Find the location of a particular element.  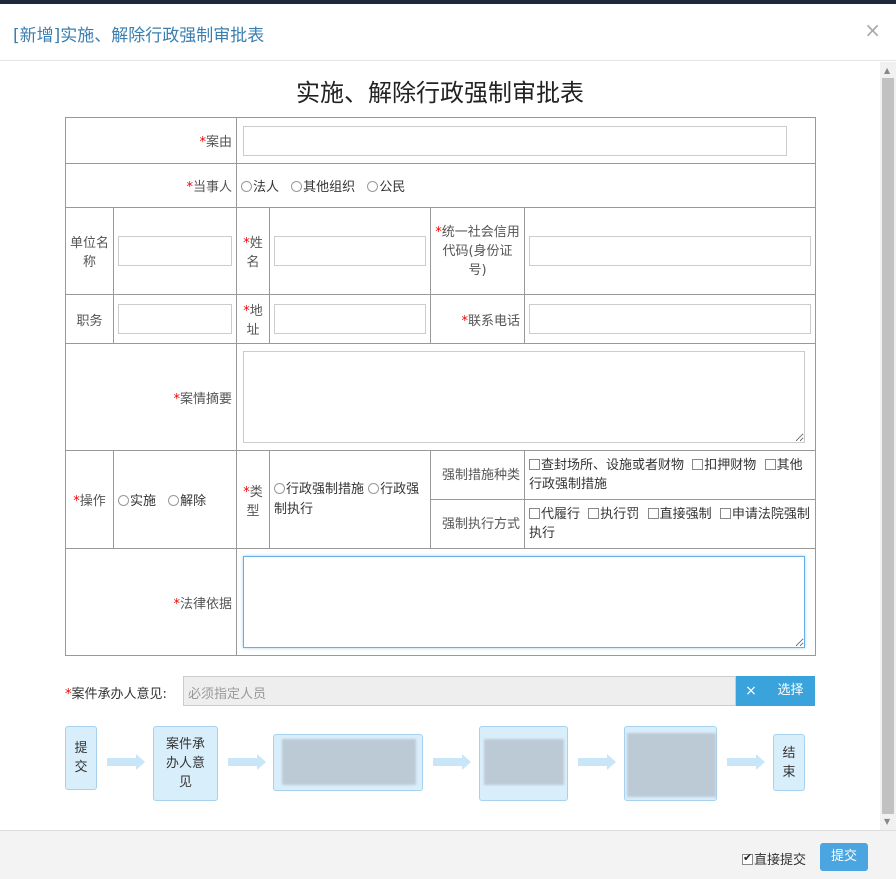

operation-option-release: 解除 is located at coordinates (187, 501).